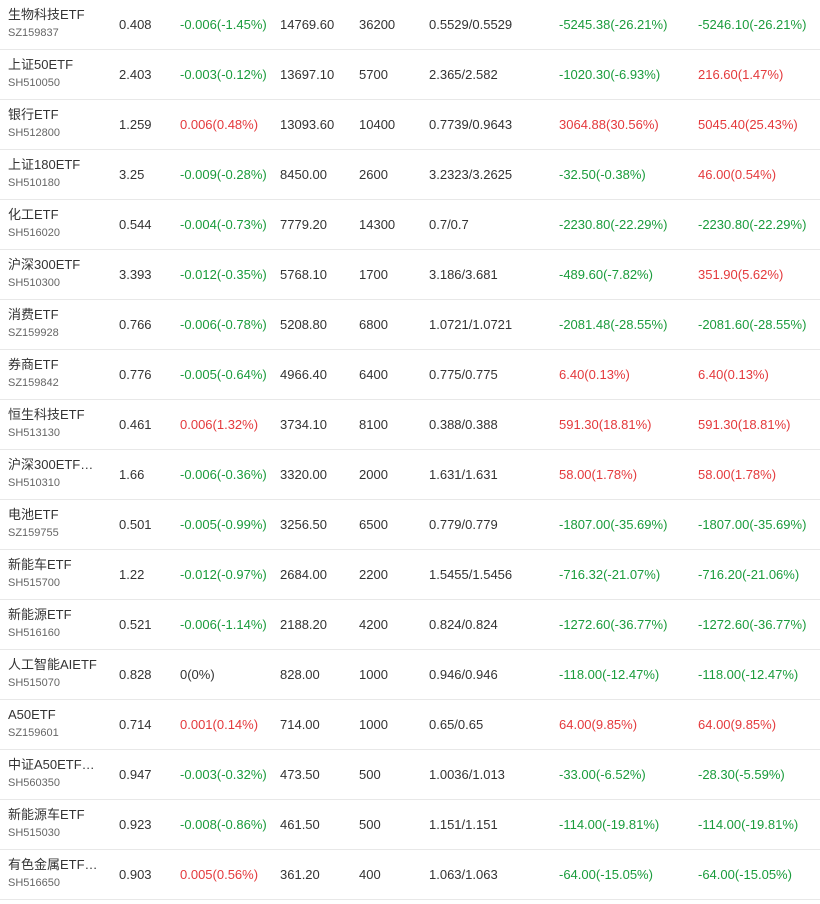  I want to click on fund-name-cell: 上证180ETF SH510180, so click(58, 173).